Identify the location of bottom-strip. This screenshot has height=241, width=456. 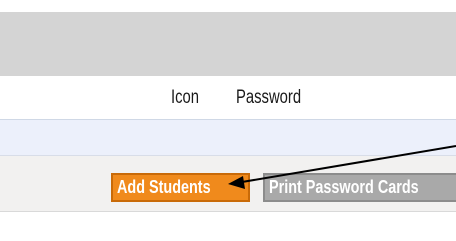
(228, 226).